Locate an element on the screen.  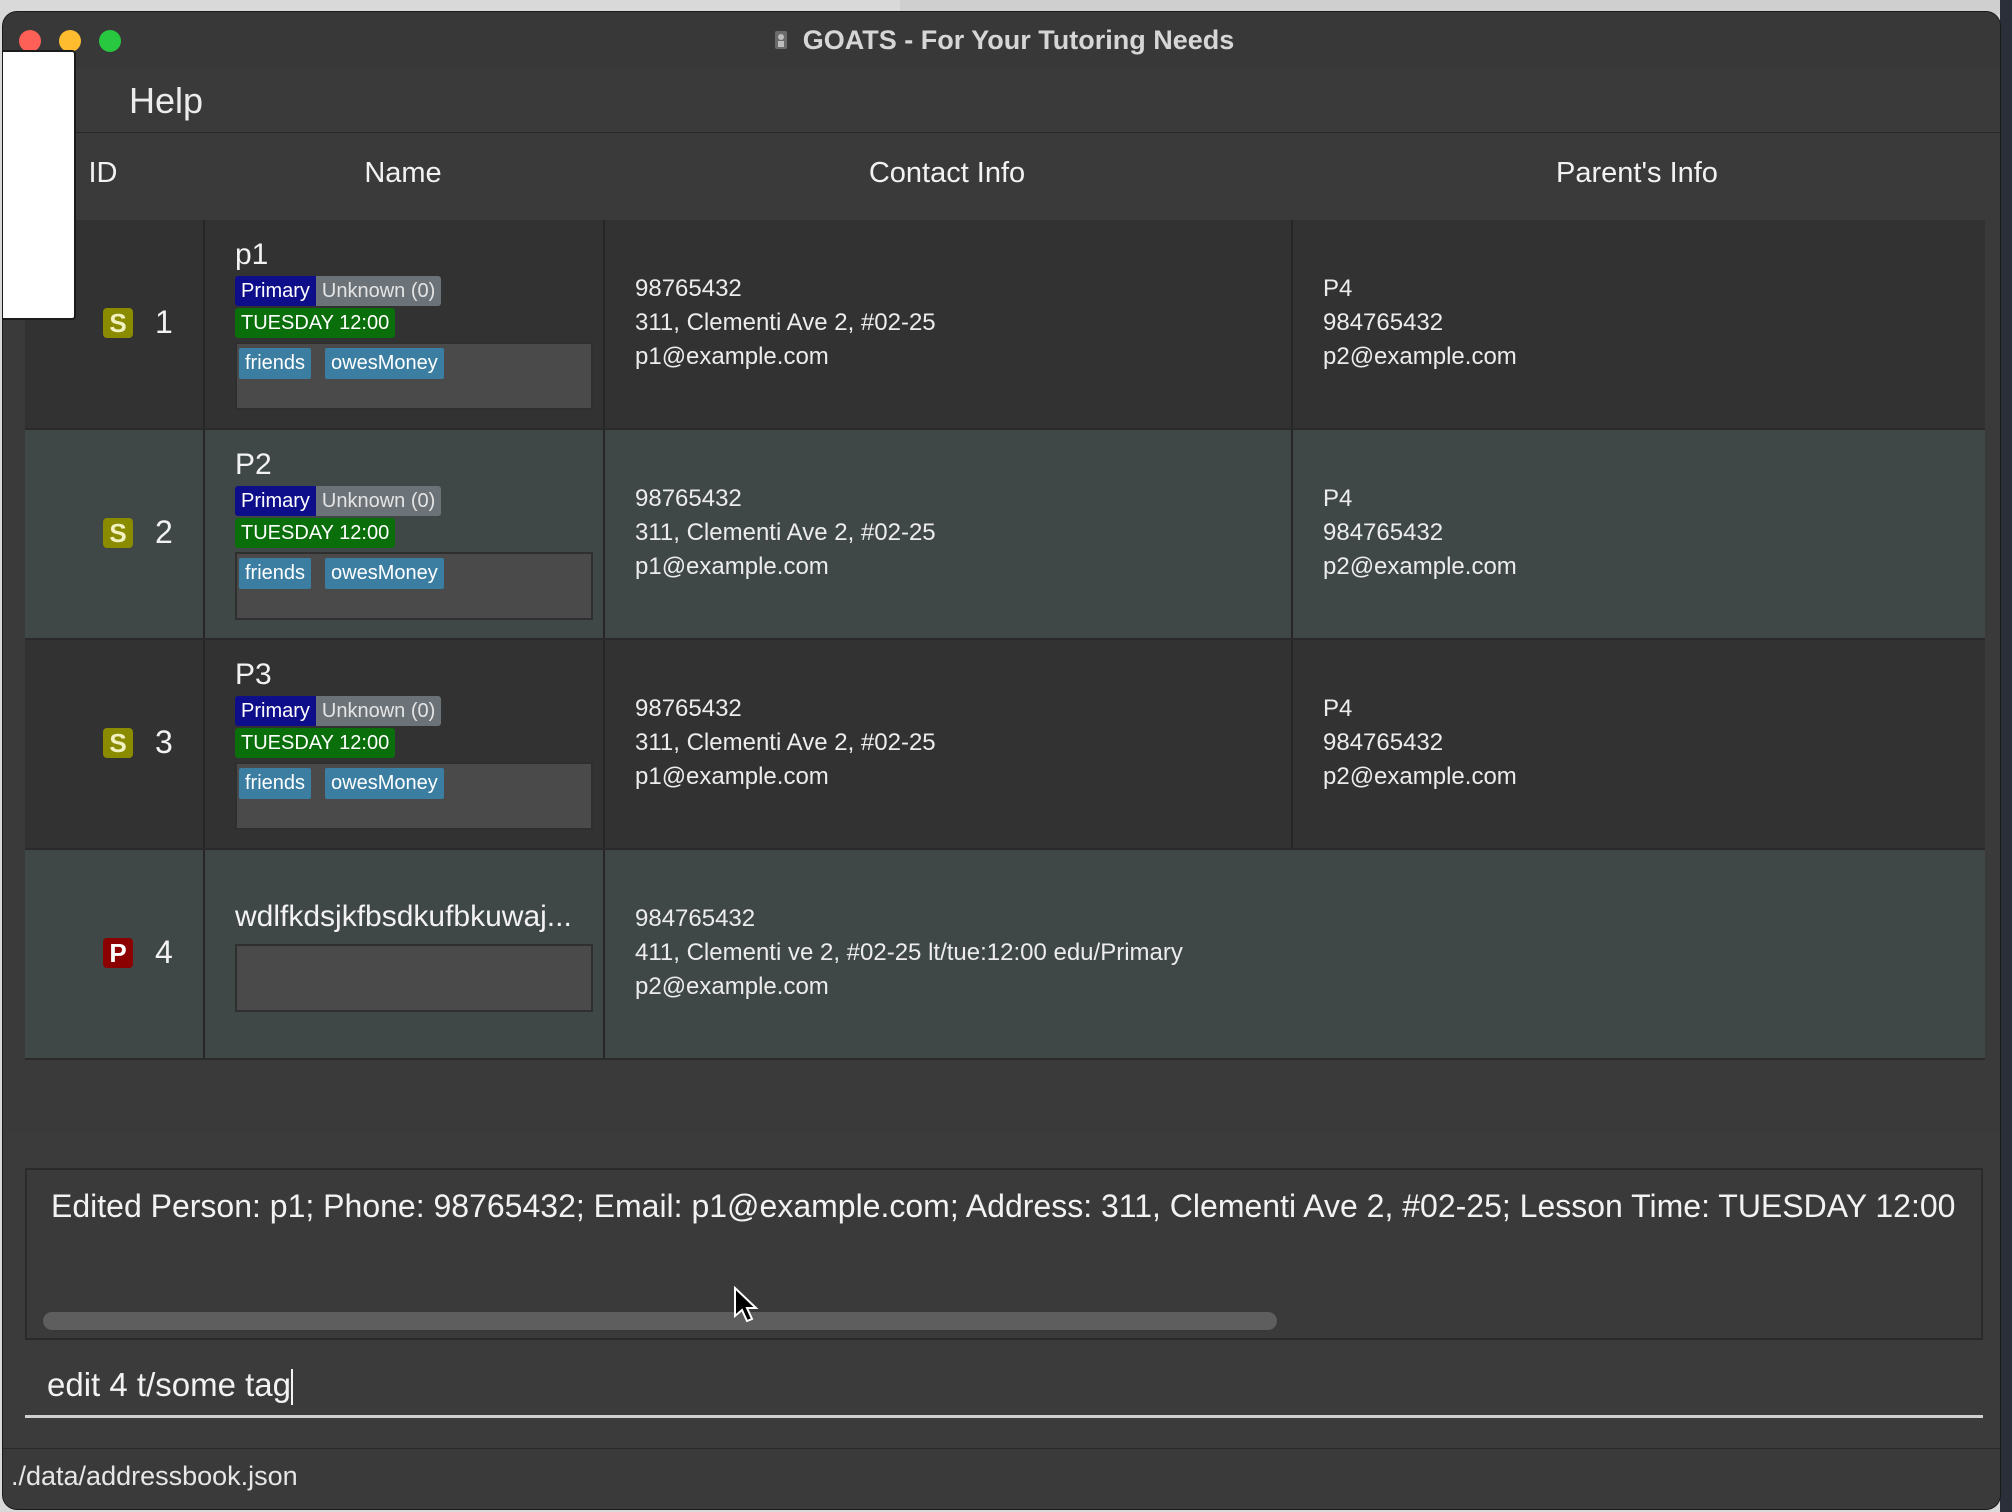
tag-box is located at coordinates (414, 978).